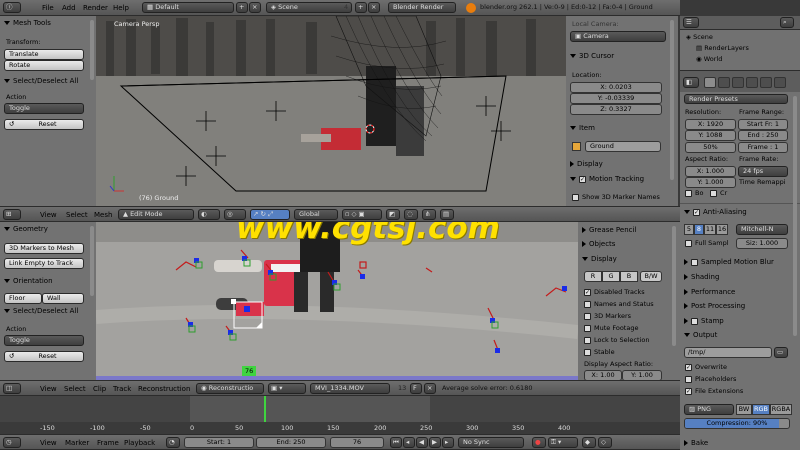  I want to click on stable-option: Stable, so click(599, 352).